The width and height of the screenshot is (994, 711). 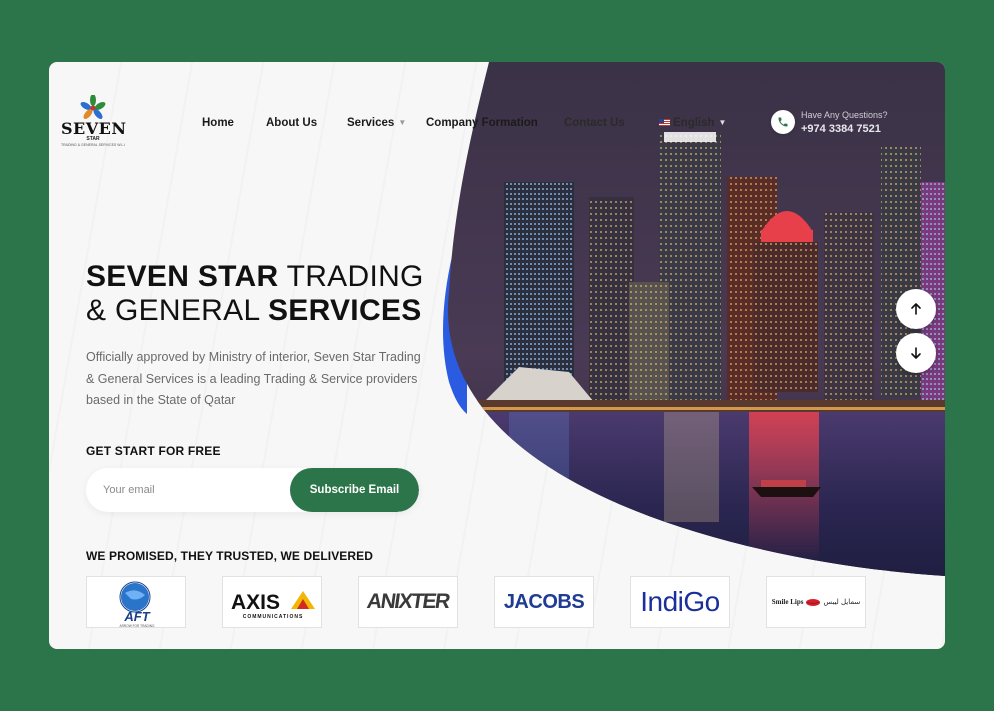 I want to click on aft-logo-text: AFT, so click(x=136, y=616).